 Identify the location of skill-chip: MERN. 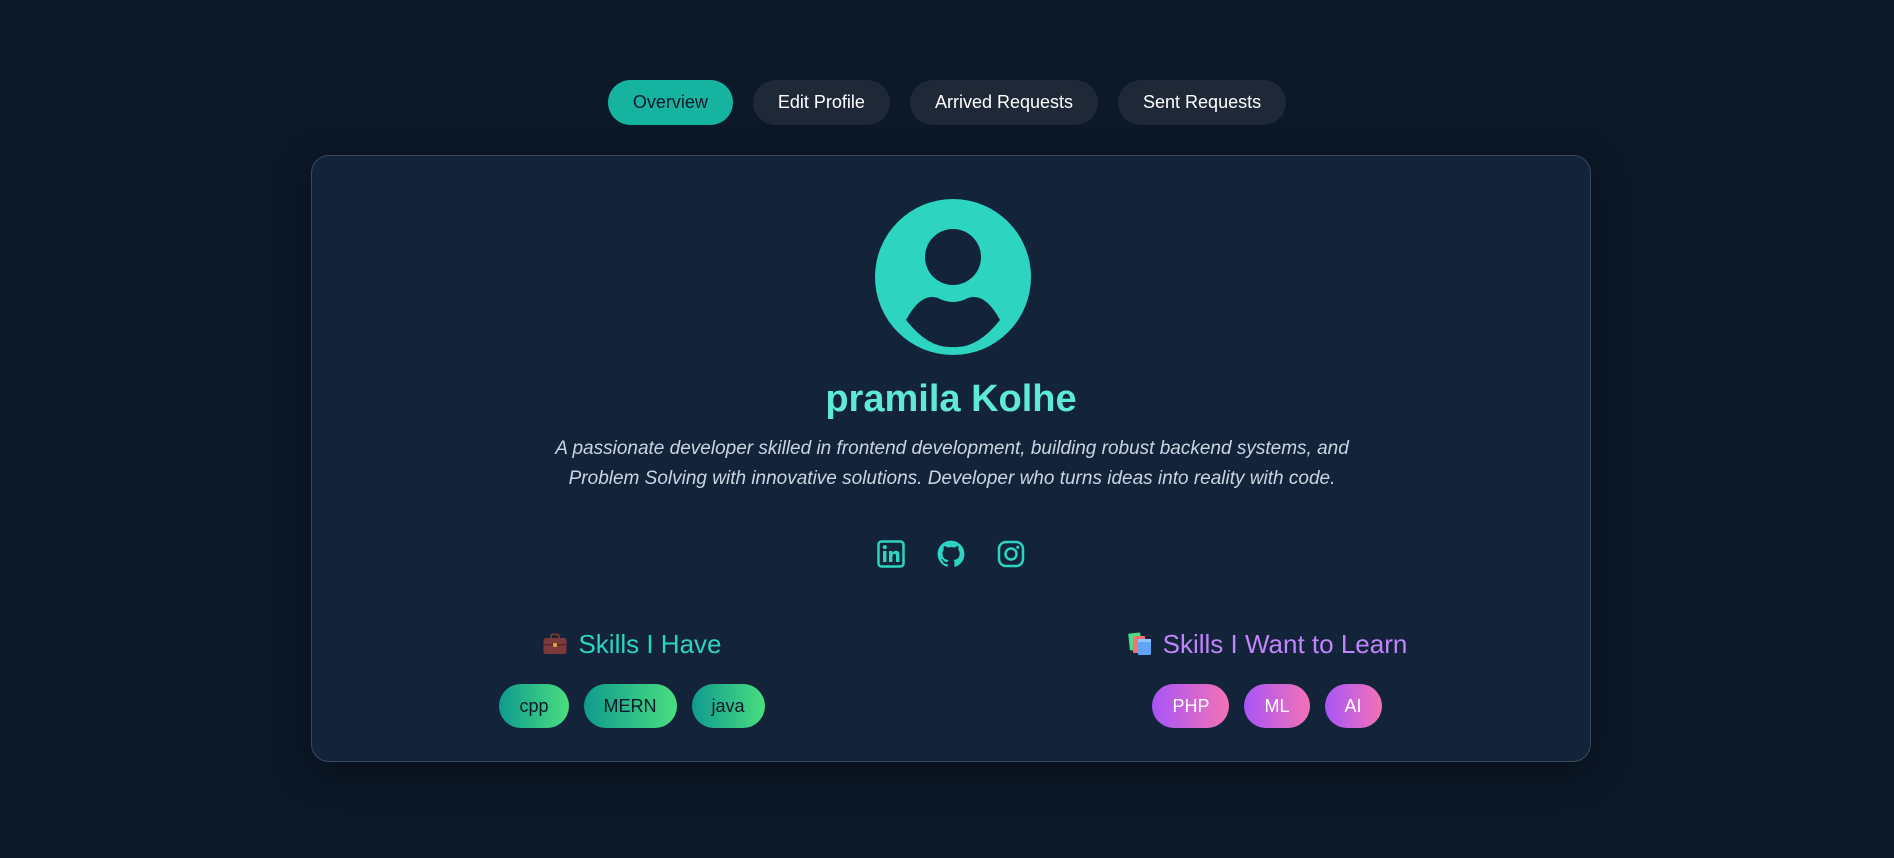
(630, 706).